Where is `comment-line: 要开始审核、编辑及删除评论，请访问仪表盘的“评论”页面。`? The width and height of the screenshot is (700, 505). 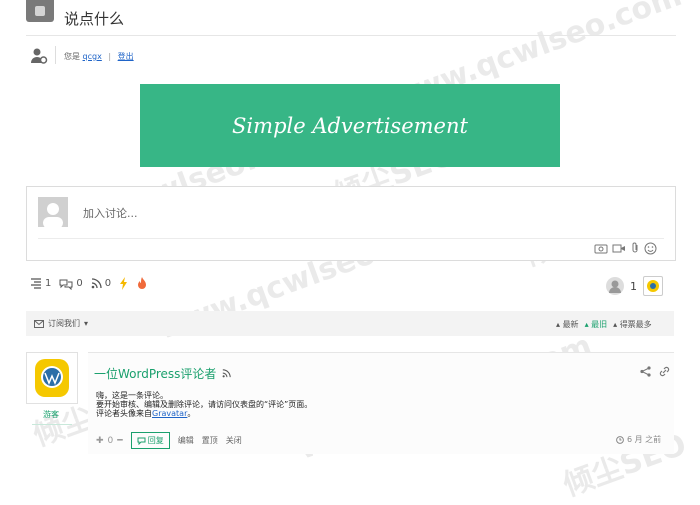 comment-line: 要开始审核、编辑及删除评论，请访问仪表盘的“评论”页面。 is located at coordinates (204, 404).